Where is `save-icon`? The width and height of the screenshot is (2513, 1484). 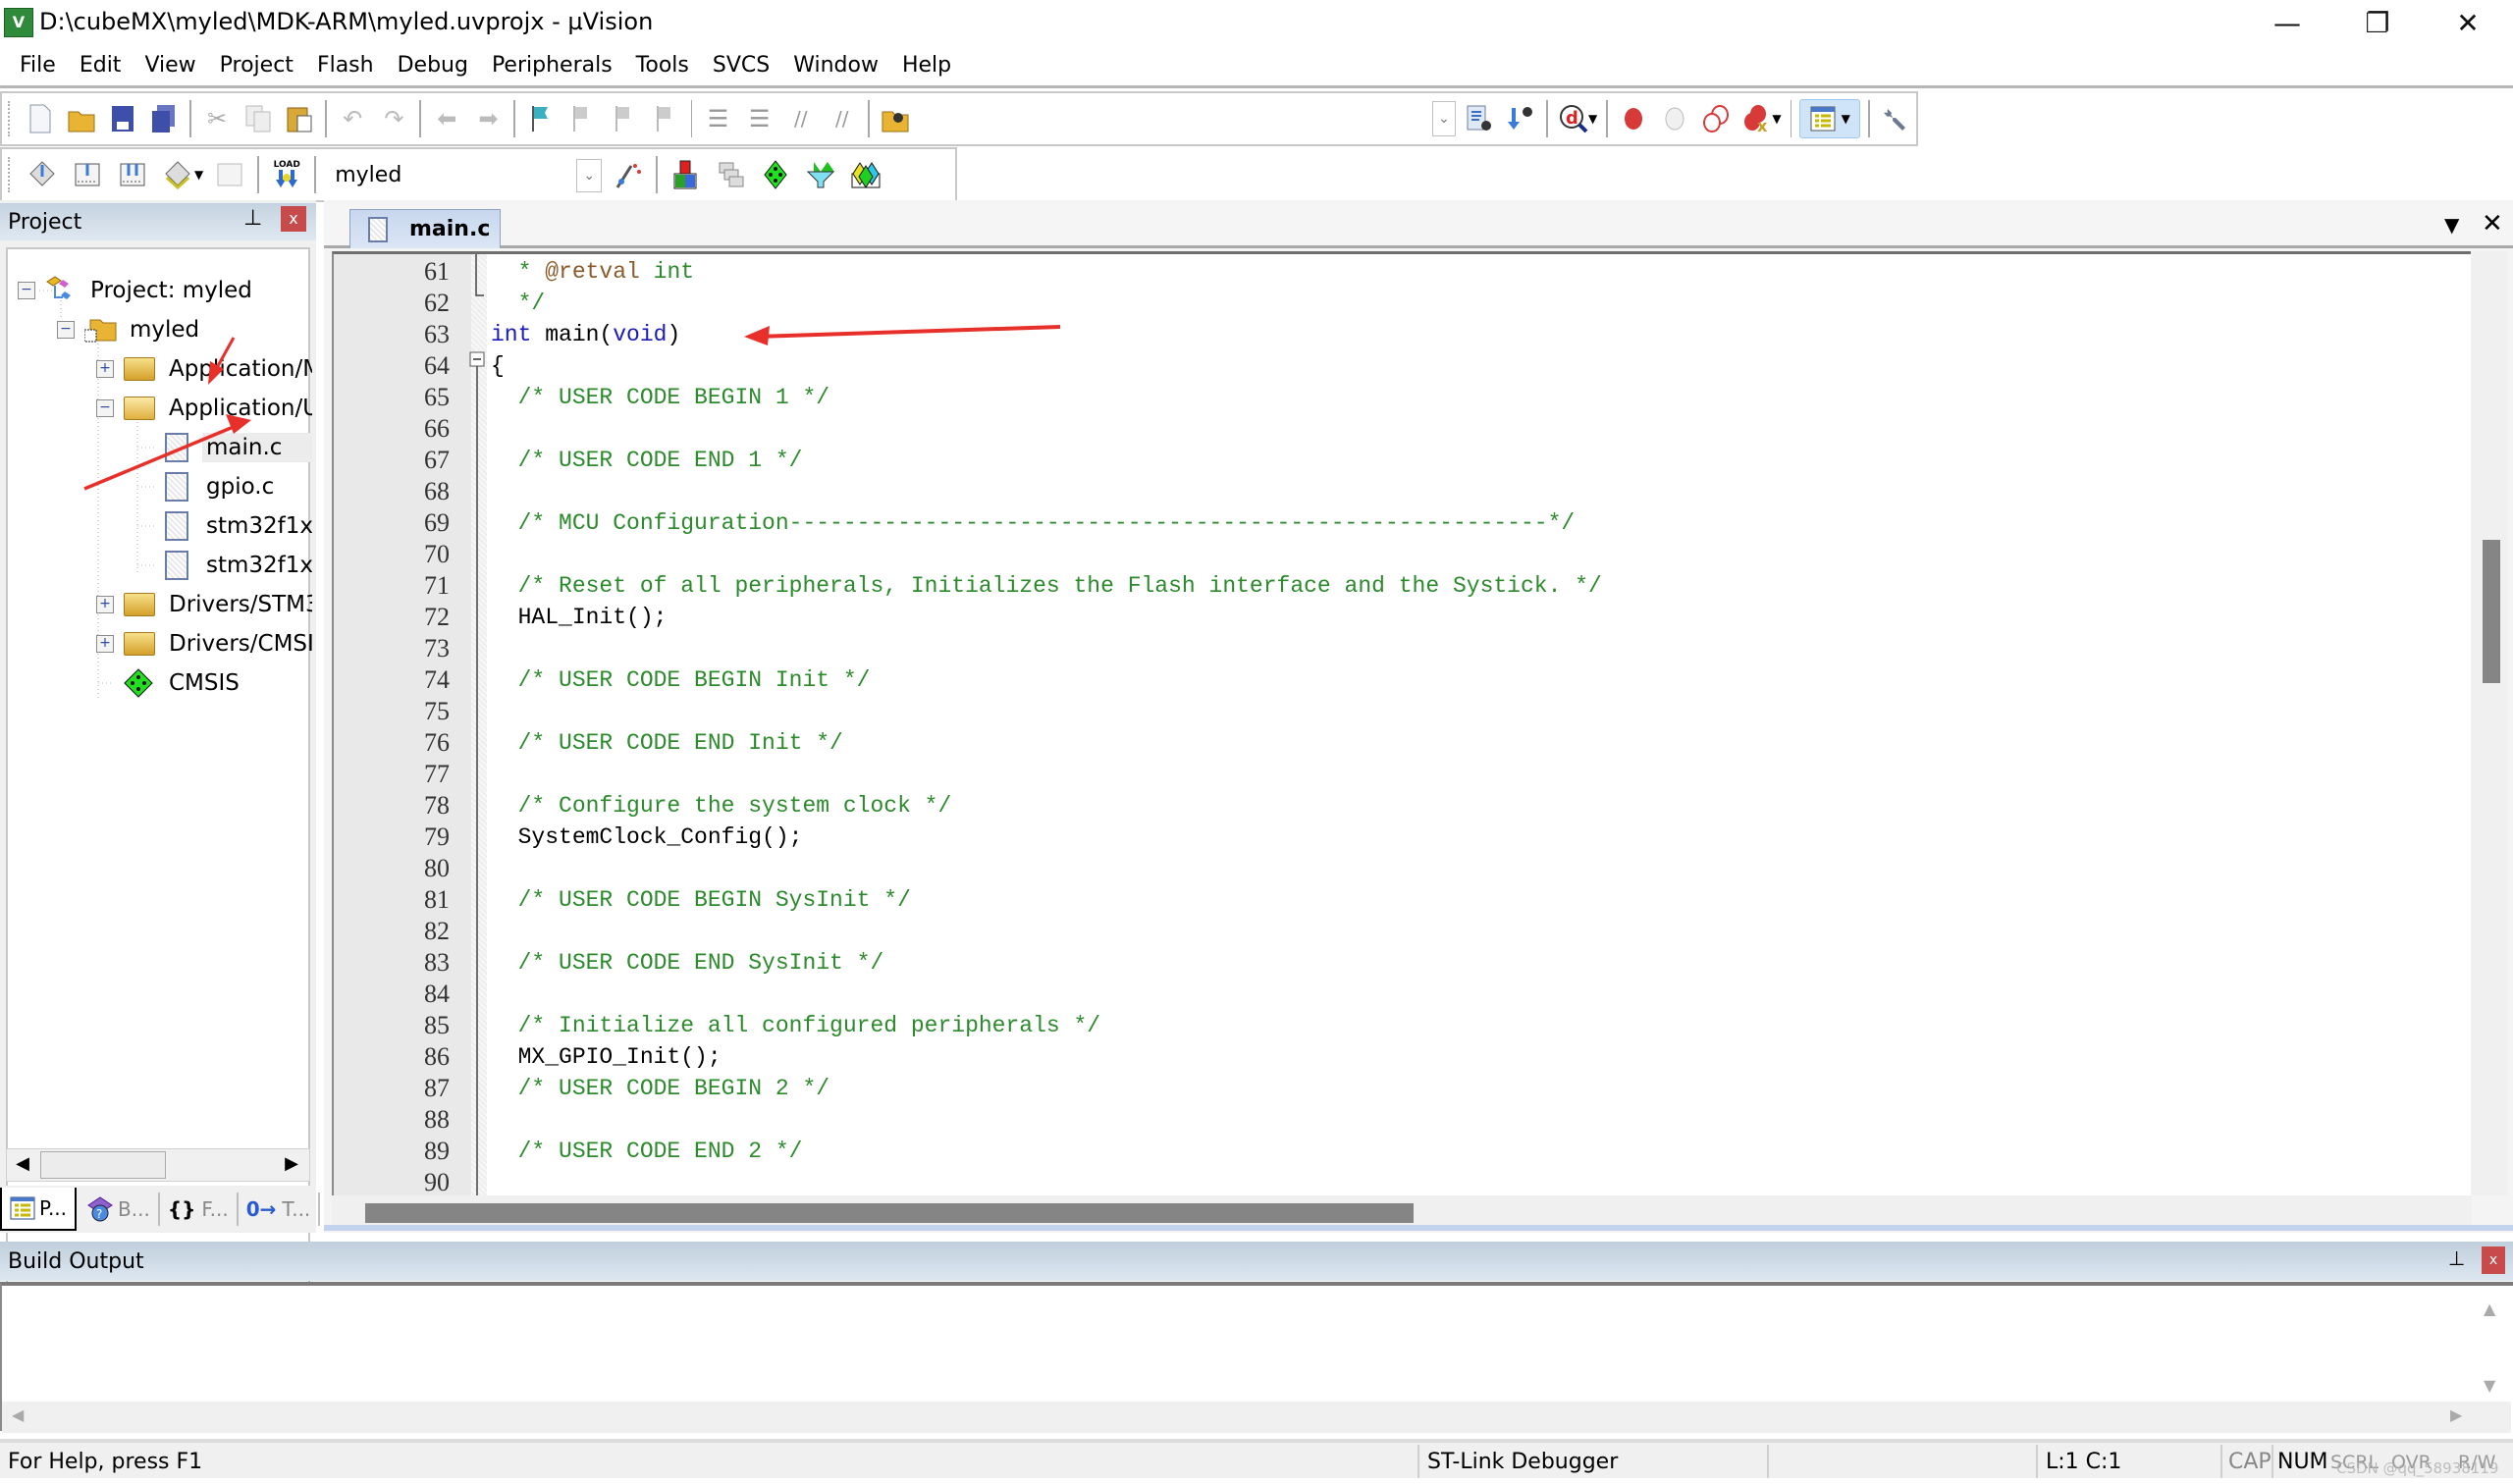
save-icon is located at coordinates (123, 118).